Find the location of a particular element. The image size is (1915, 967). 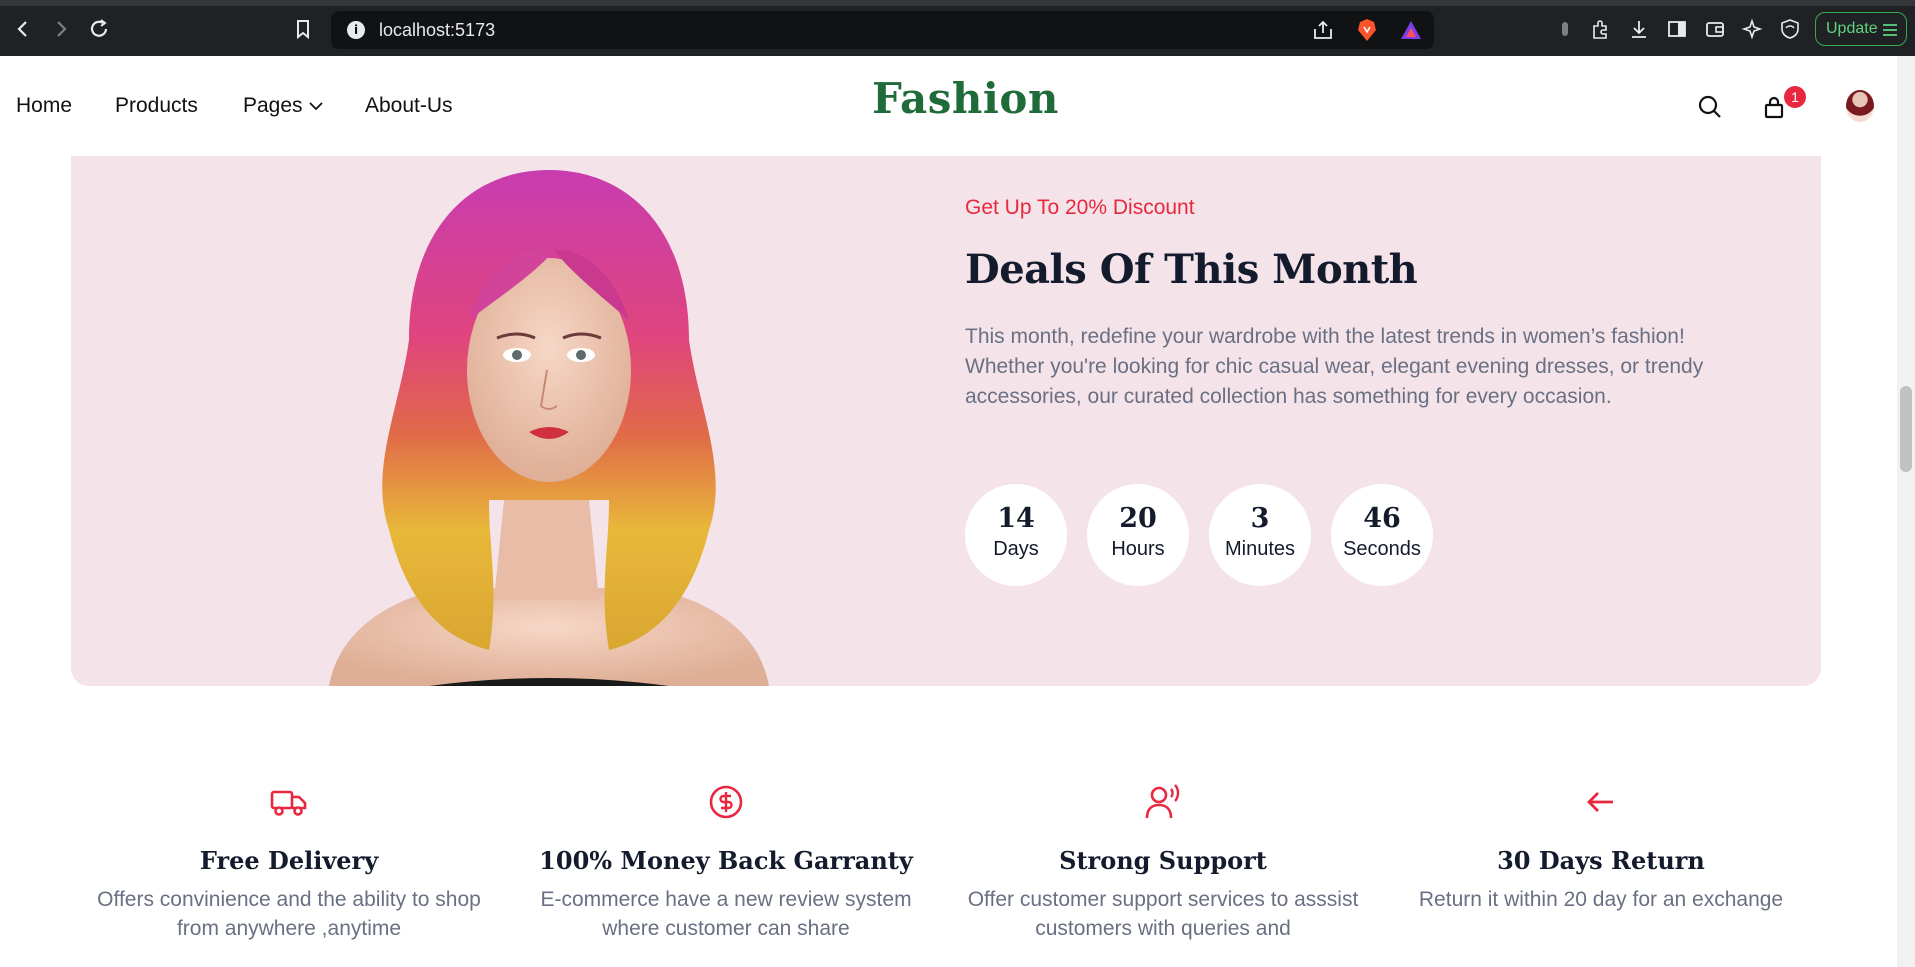

arrow-left-icon is located at coordinates (1600, 802).